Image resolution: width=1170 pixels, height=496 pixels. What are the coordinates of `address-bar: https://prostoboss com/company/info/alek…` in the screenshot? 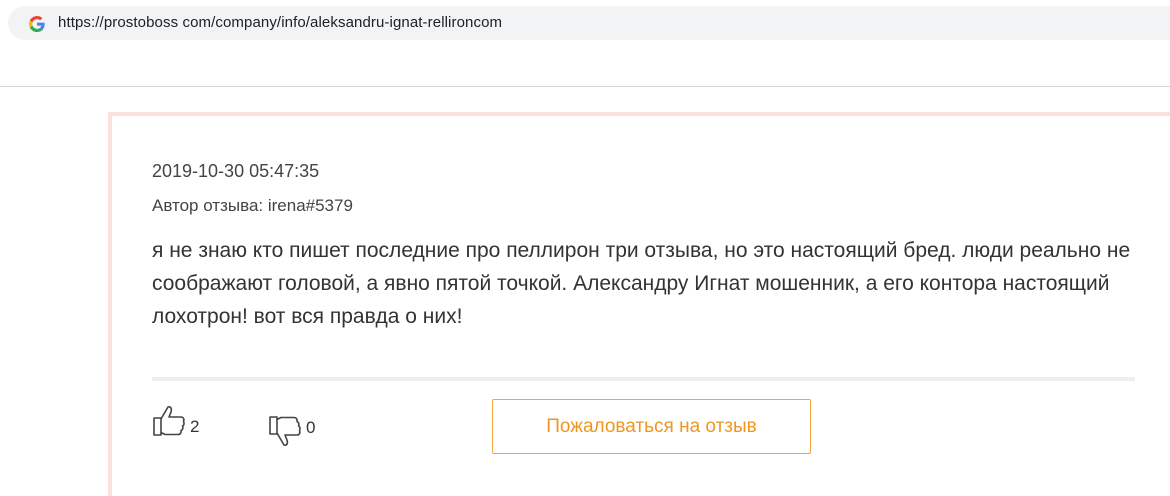 It's located at (589, 23).